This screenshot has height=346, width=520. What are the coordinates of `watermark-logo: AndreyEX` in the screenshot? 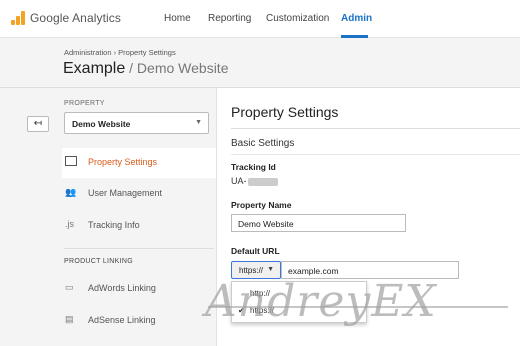 It's located at (321, 301).